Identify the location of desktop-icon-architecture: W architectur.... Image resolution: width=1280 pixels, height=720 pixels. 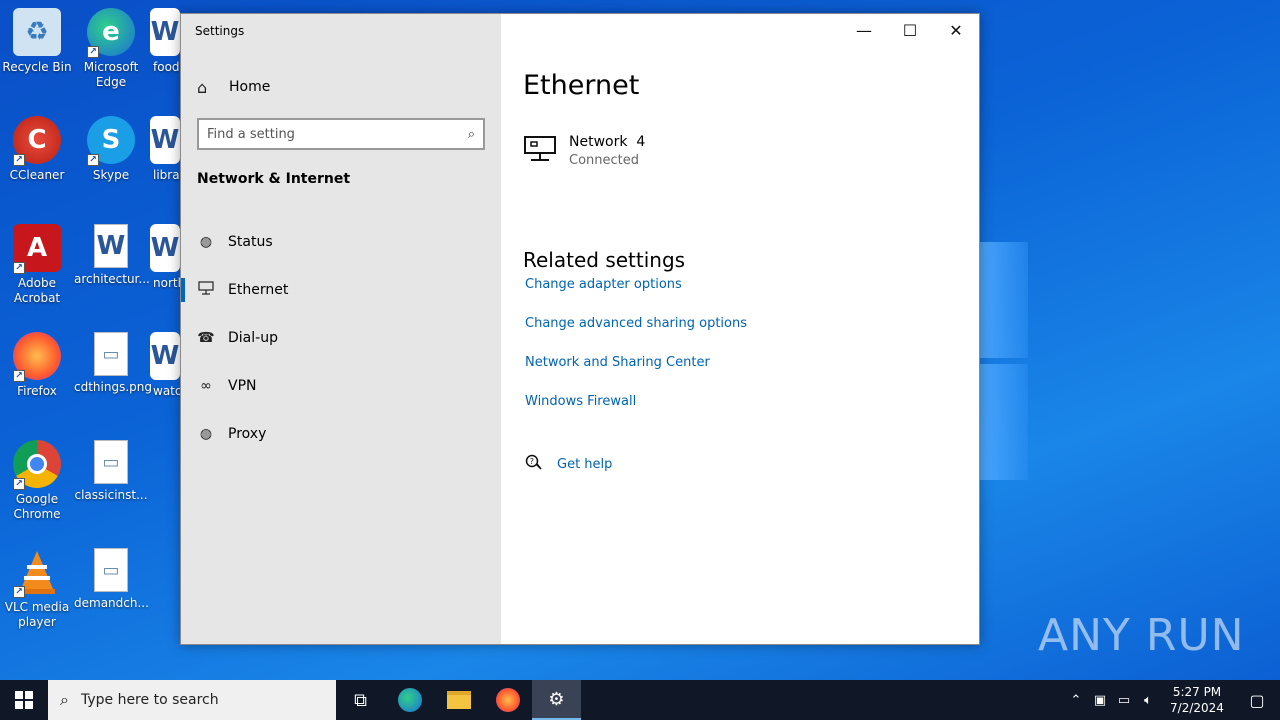
(112, 255).